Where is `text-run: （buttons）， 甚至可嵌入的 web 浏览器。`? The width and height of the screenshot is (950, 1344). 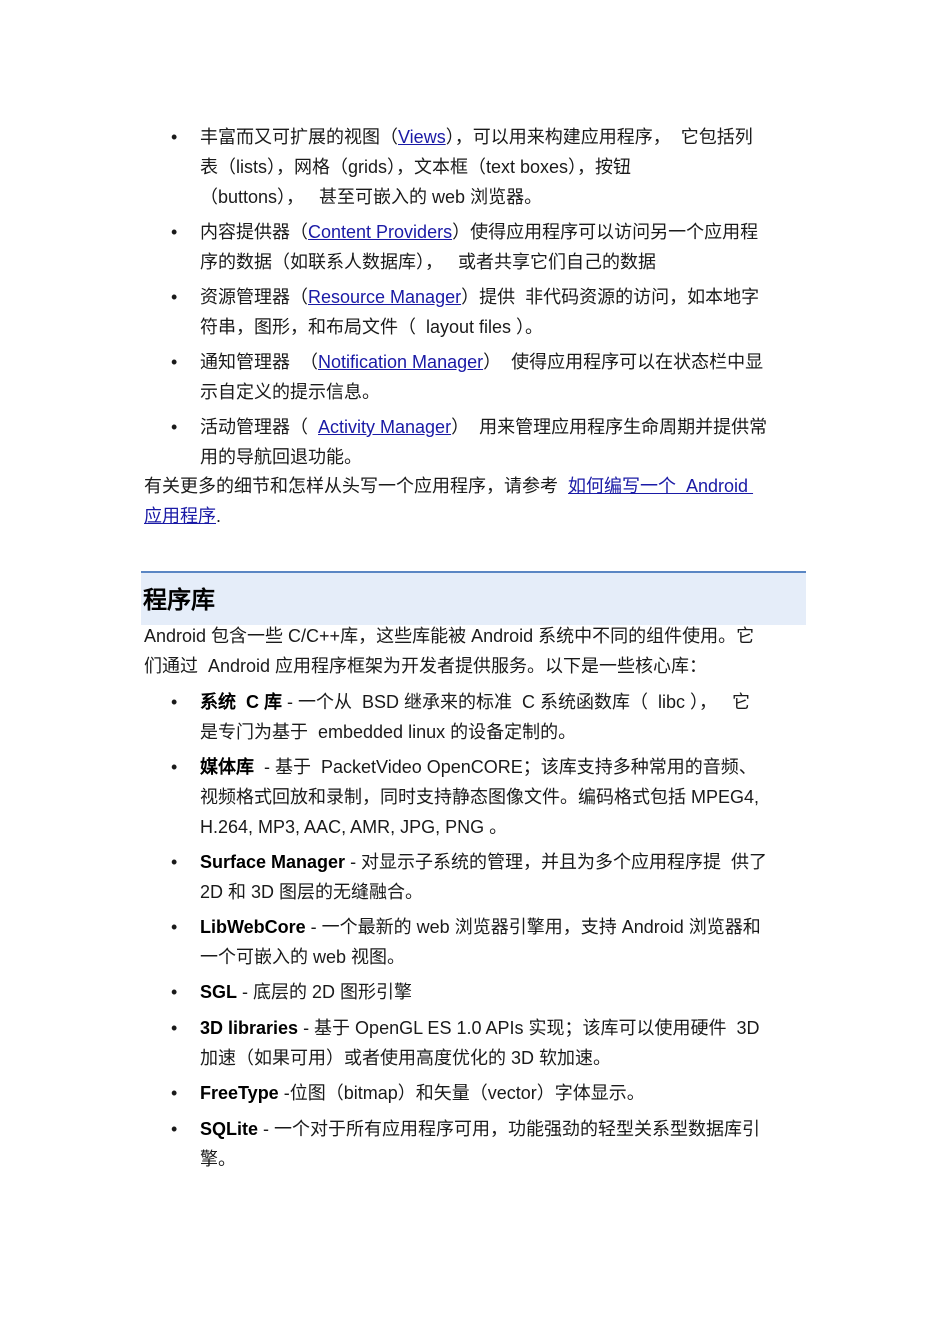
text-run: （buttons）， 甚至可嵌入的 web 浏览器。 is located at coordinates (371, 197).